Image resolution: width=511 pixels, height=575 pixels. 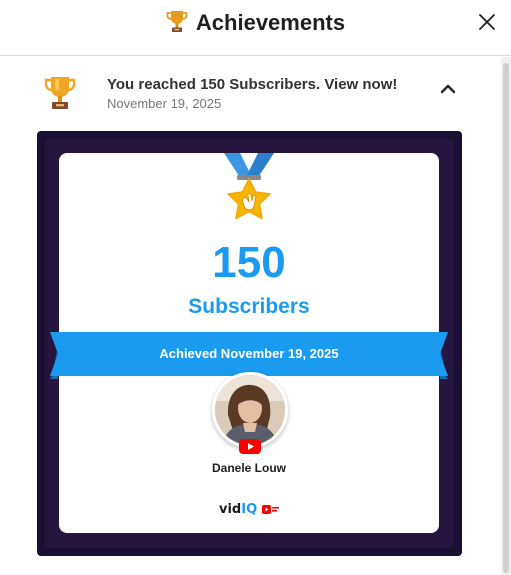 What do you see at coordinates (448, 89) in the screenshot?
I see `chevron-up-icon` at bounding box center [448, 89].